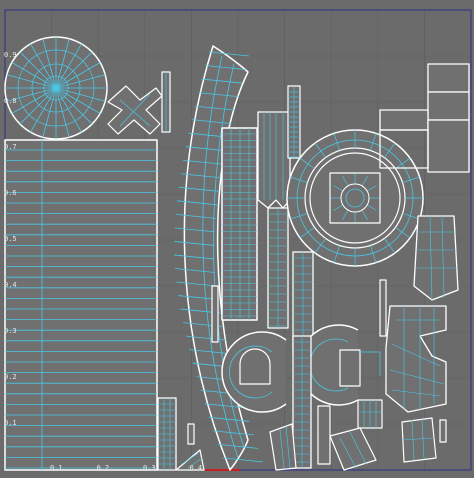  Describe the element at coordinates (10, 423) in the screenshot. I see `v-axis-tick-label: 0.1` at that location.